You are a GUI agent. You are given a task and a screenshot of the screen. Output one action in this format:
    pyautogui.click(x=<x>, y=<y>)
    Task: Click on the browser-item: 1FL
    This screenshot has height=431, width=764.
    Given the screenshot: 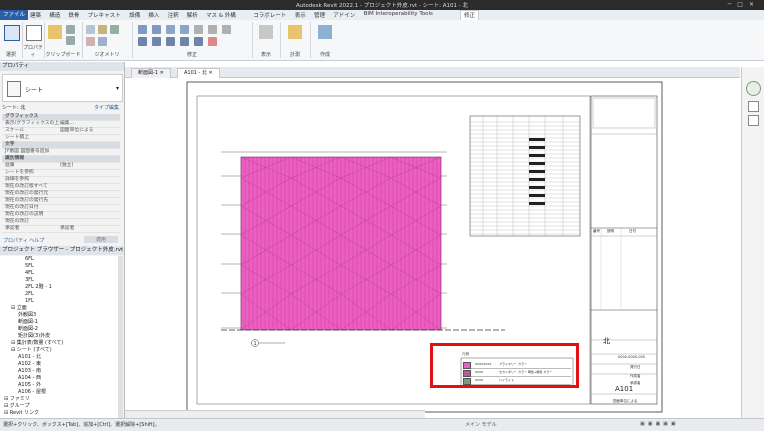 What is the action you would take?
    pyautogui.click(x=29, y=301)
    